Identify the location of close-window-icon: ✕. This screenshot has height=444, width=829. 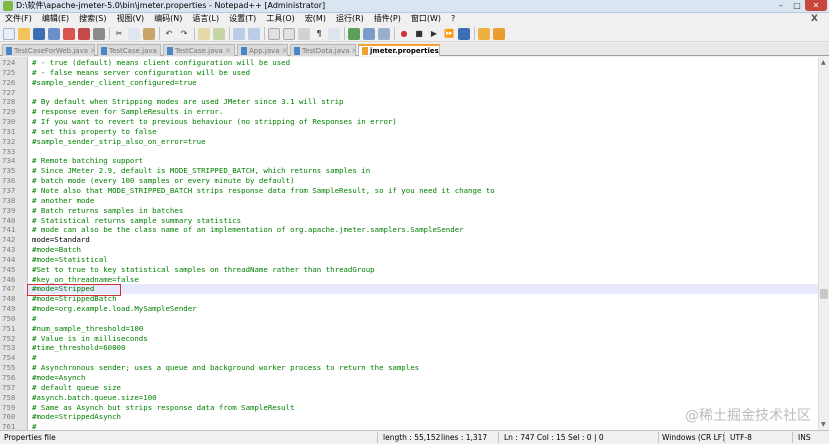
(816, 5).